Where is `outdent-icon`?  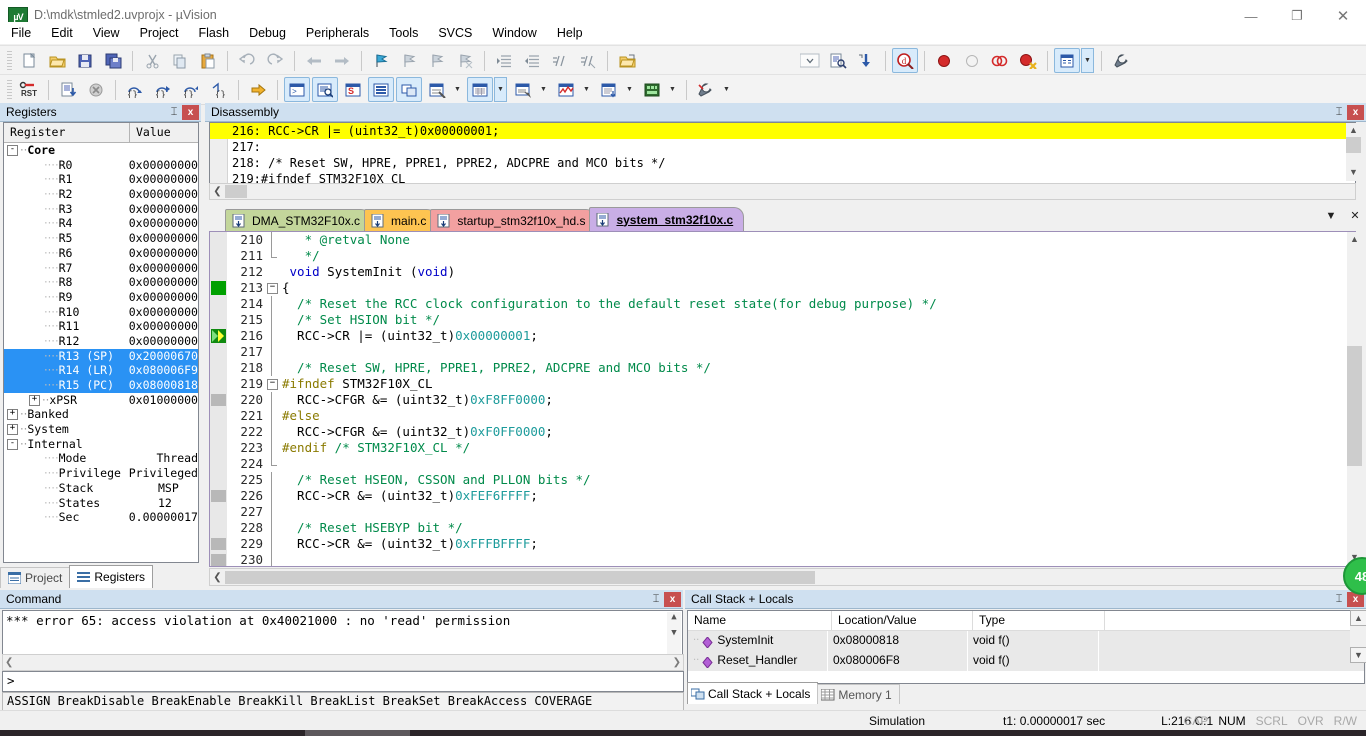
outdent-icon is located at coordinates (532, 60).